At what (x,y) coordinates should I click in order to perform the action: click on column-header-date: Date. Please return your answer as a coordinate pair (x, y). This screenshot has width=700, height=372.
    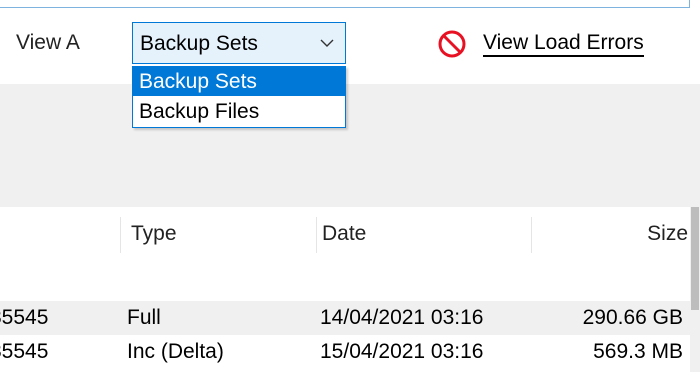
    Looking at the image, I should click on (344, 234).